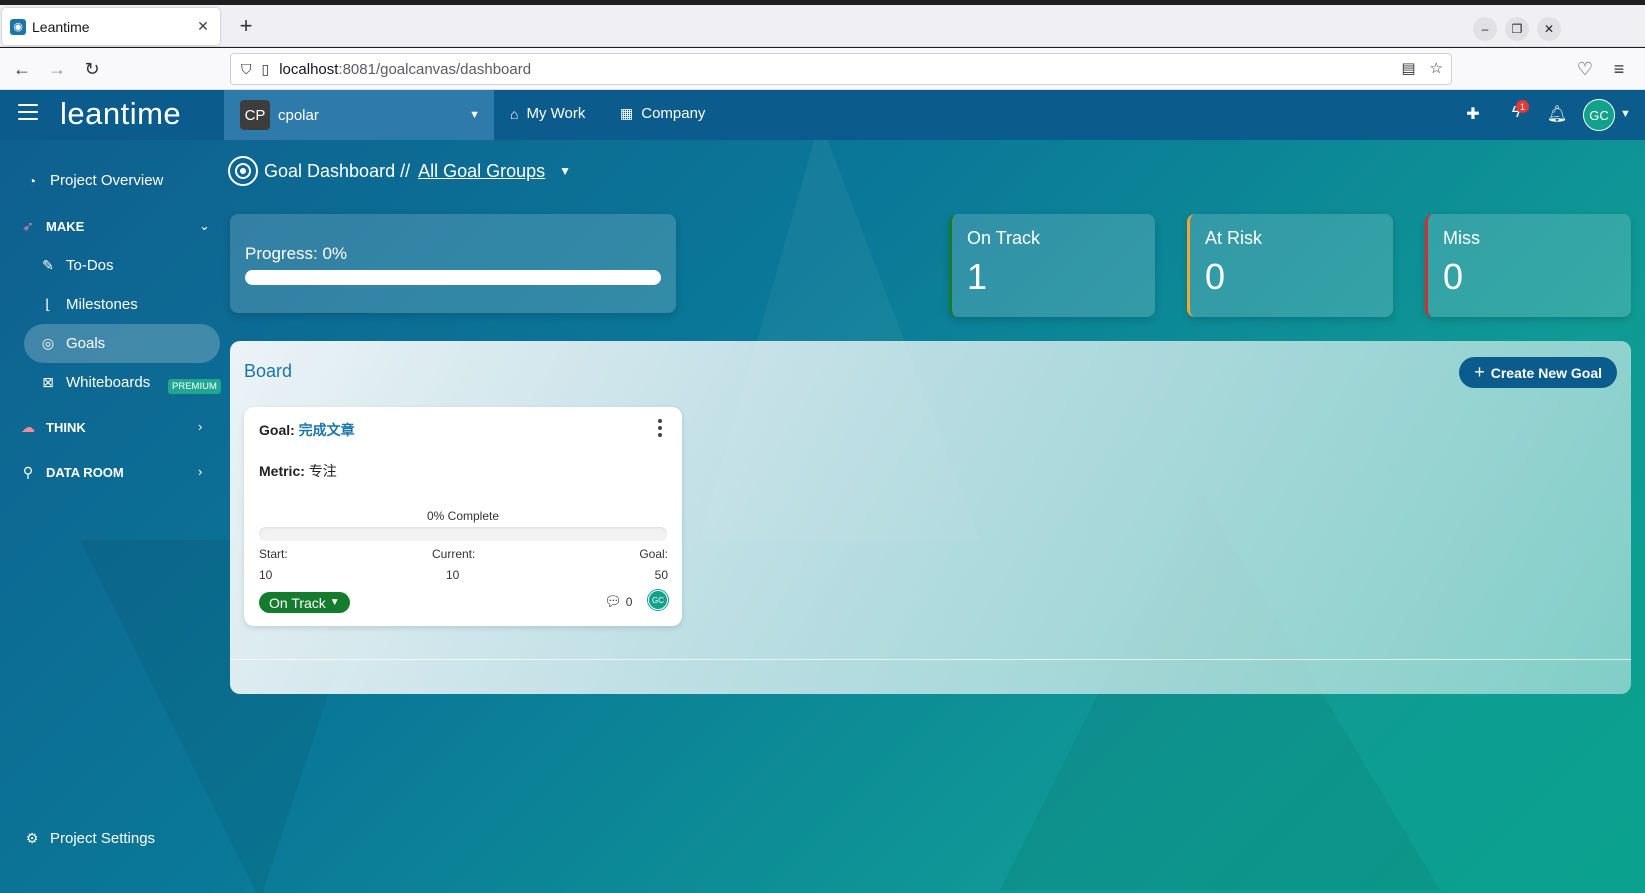 This screenshot has height=893, width=1645. Describe the element at coordinates (28, 226) in the screenshot. I see `rocket-icon: ➶` at that location.